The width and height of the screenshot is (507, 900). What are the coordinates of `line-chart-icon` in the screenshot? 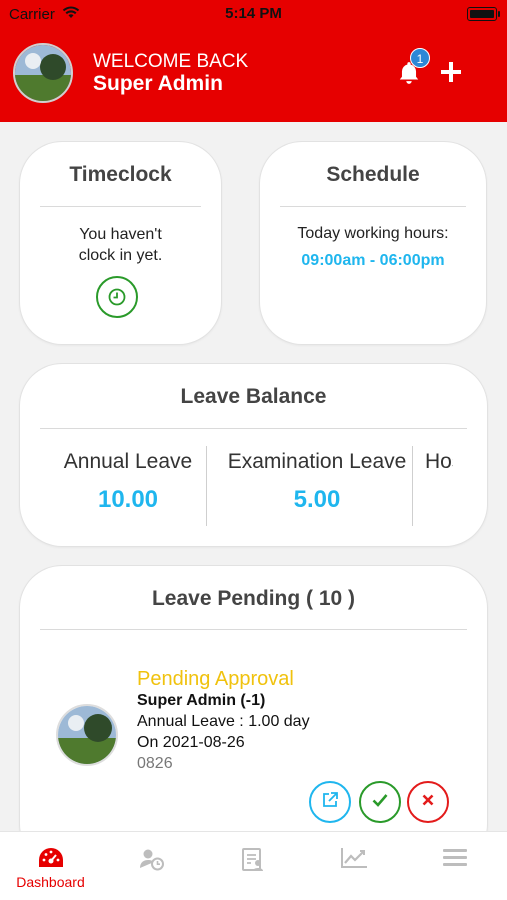 It's located at (354, 860).